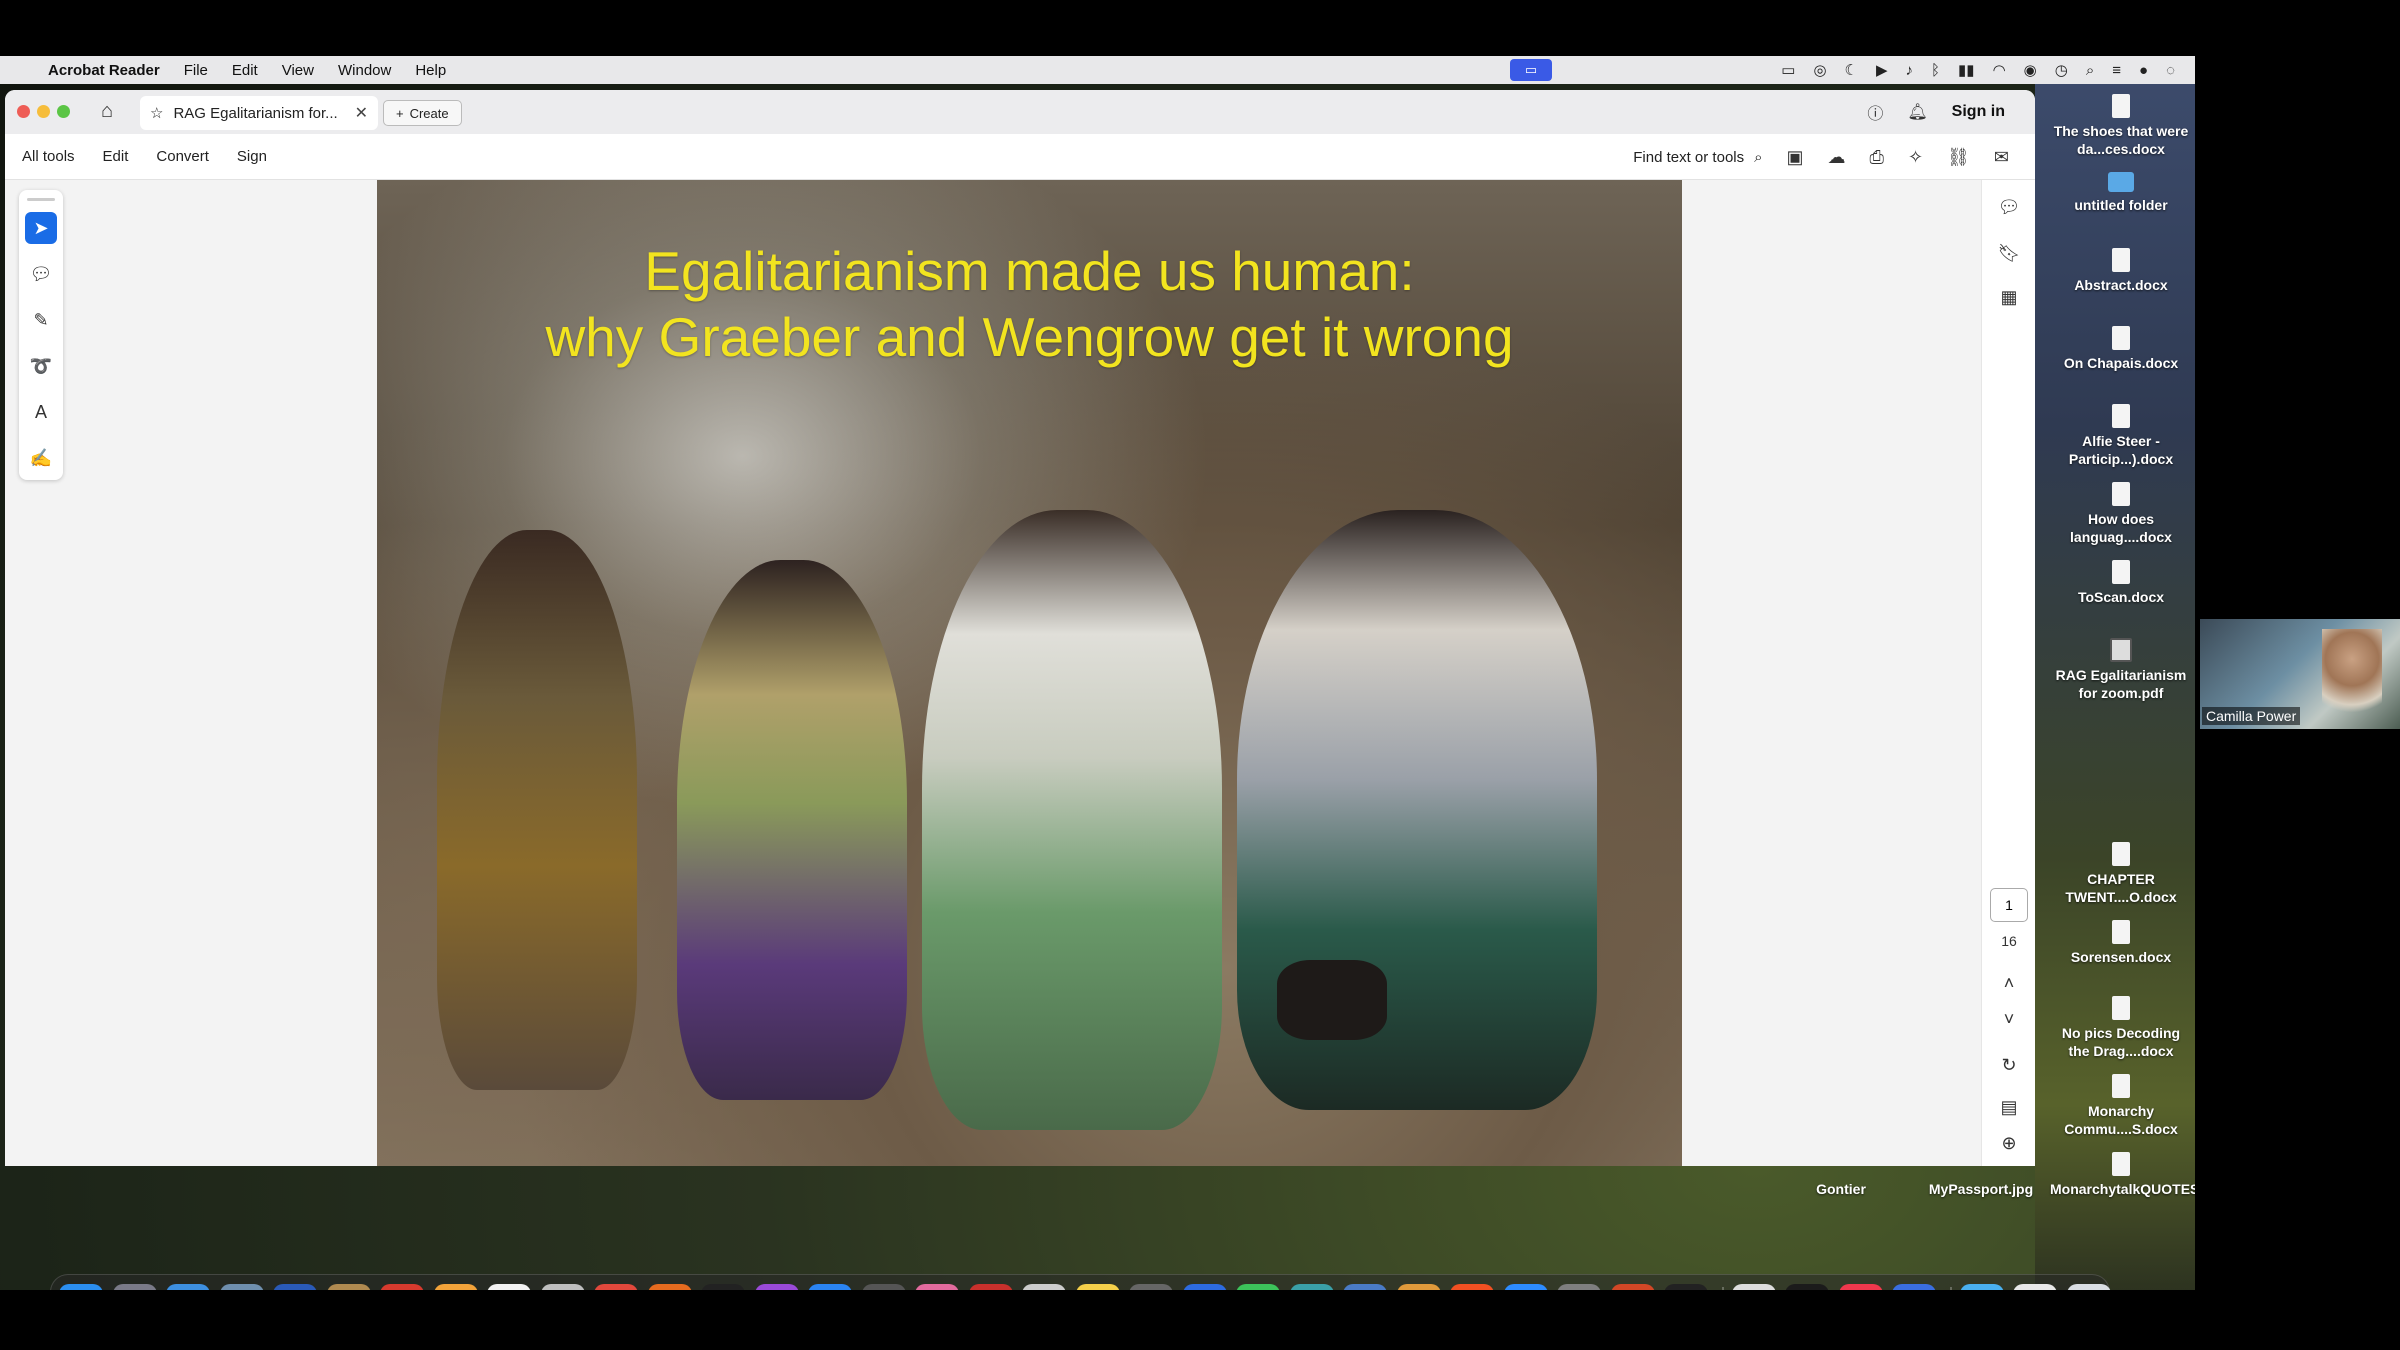 Image resolution: width=2400 pixels, height=1350 pixels. I want to click on powerpoint-icon: P, so click(1632, 1287).